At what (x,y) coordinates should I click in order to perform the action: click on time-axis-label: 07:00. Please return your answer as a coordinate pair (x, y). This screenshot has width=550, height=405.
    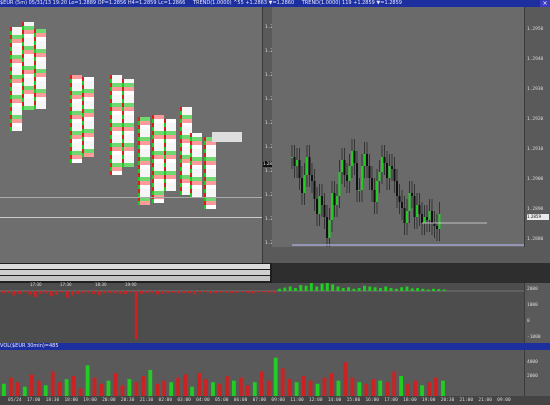
    Looking at the image, I should click on (259, 400).